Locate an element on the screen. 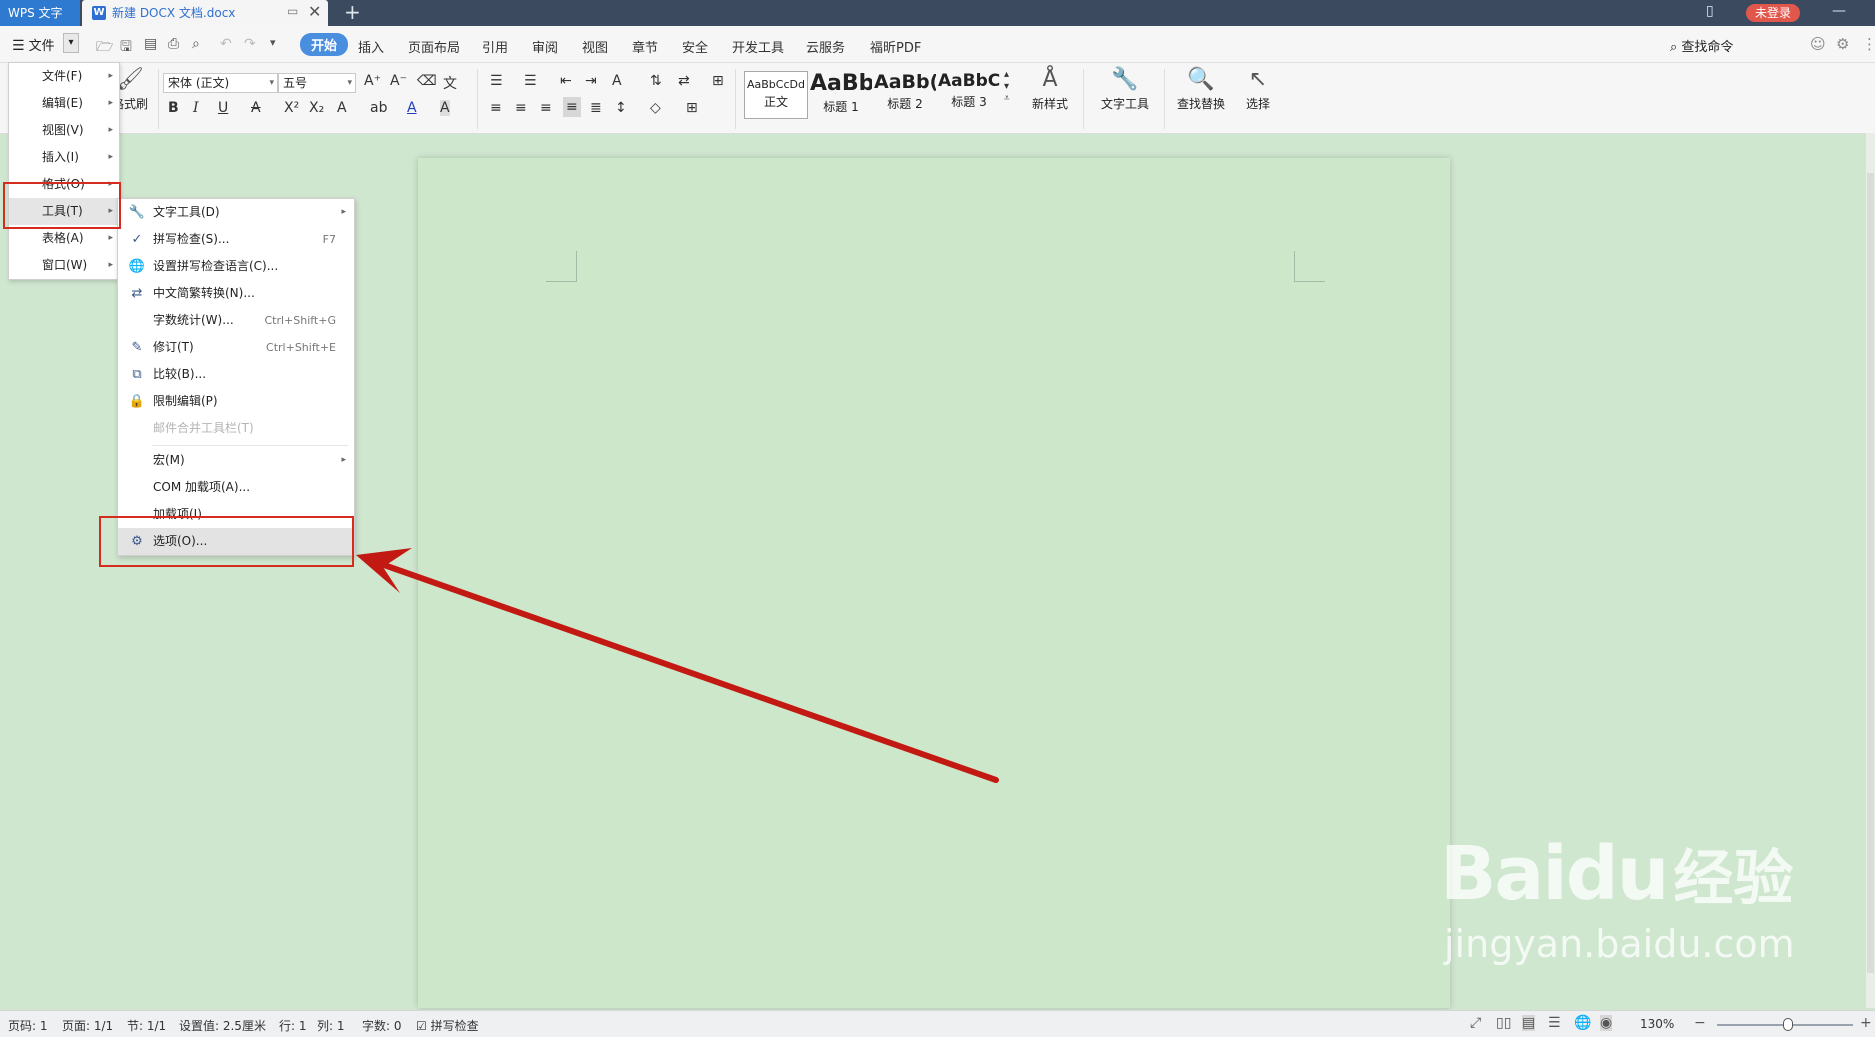 Image resolution: width=1875 pixels, height=1037 pixels. zoom-out-icon: − is located at coordinates (1700, 1023).